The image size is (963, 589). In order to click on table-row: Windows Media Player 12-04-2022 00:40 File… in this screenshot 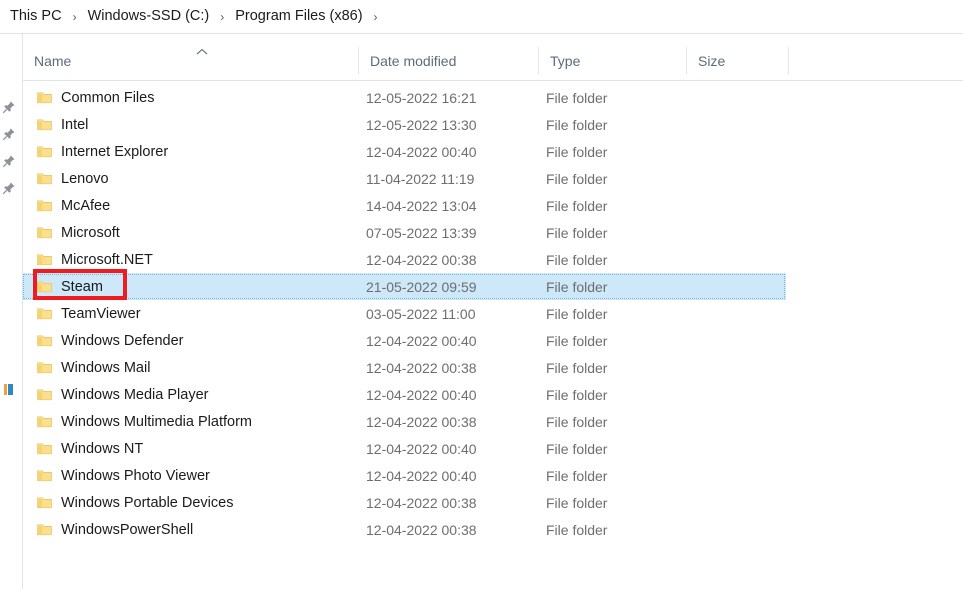, I will do `click(404, 394)`.